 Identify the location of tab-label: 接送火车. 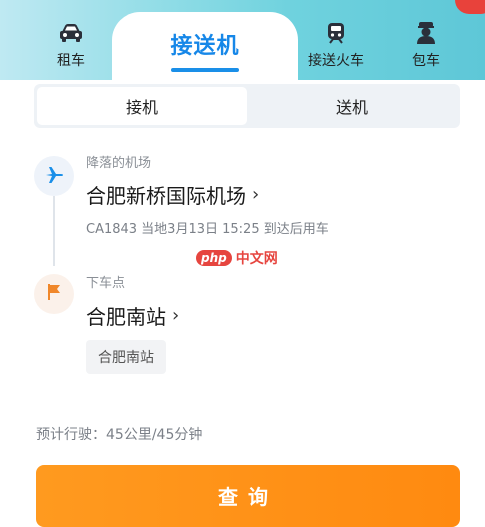
(336, 61).